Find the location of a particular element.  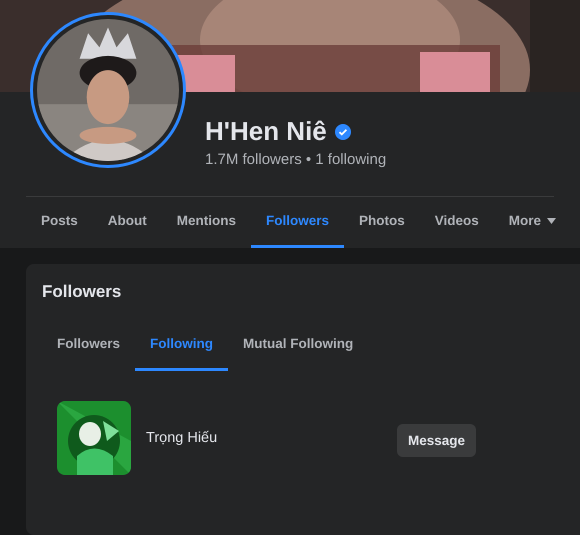

card-title: Followers is located at coordinates (82, 292).